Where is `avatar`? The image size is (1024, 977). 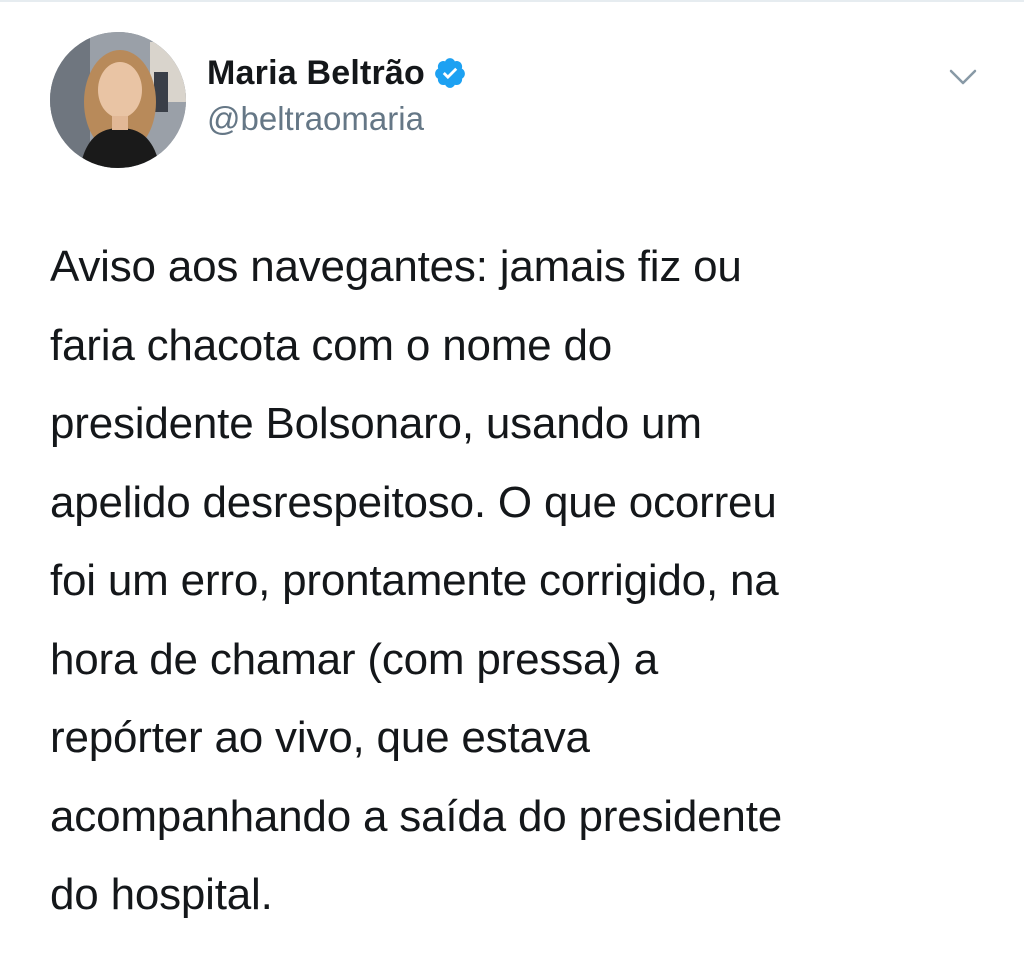 avatar is located at coordinates (118, 100).